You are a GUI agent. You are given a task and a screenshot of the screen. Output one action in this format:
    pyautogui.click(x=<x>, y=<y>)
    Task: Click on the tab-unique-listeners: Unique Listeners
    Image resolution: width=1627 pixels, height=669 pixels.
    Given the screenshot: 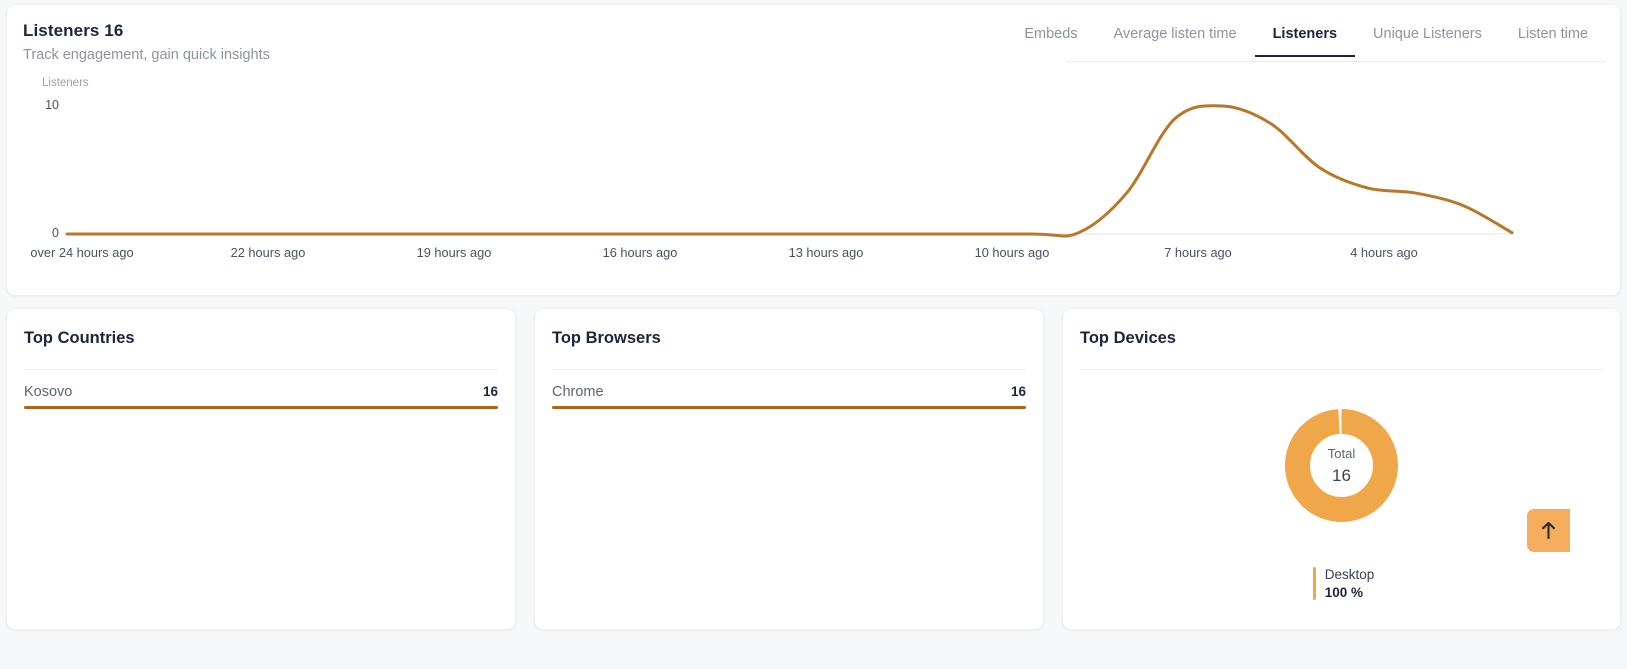 What is the action you would take?
    pyautogui.click(x=1427, y=41)
    